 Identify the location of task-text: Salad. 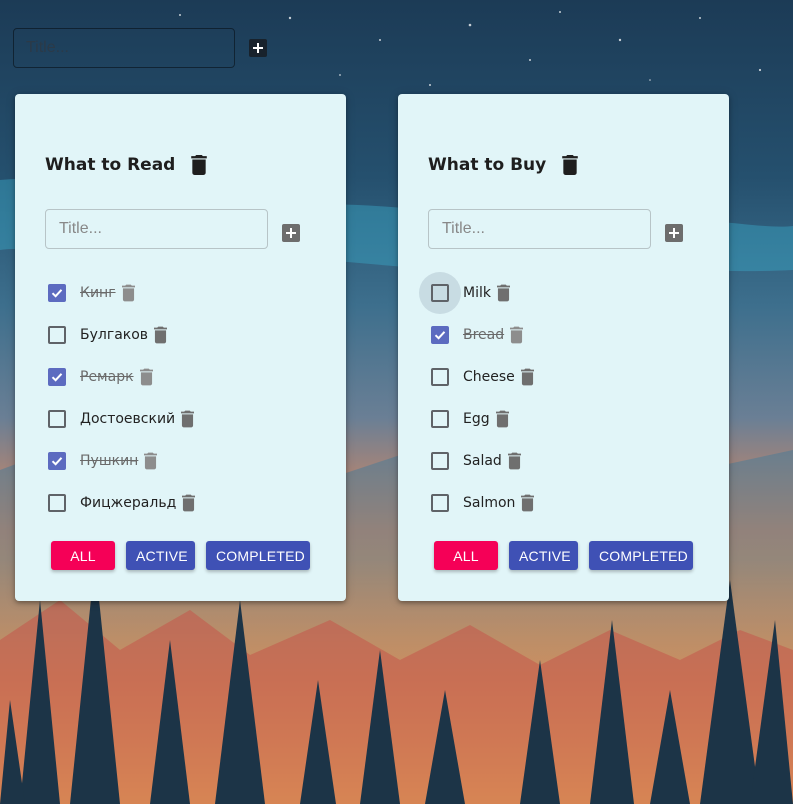
(482, 461).